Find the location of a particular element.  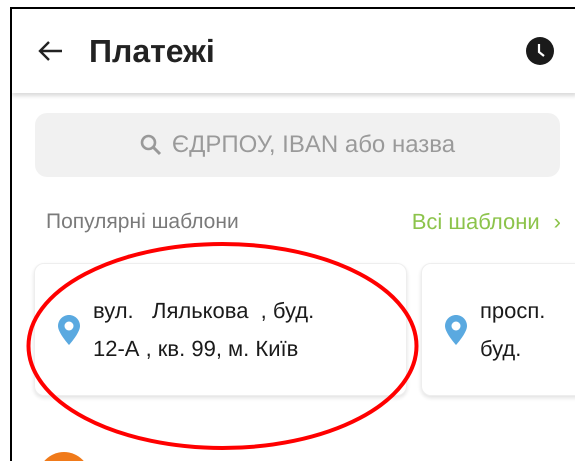

address-text: просп. буд. is located at coordinates (513, 329).